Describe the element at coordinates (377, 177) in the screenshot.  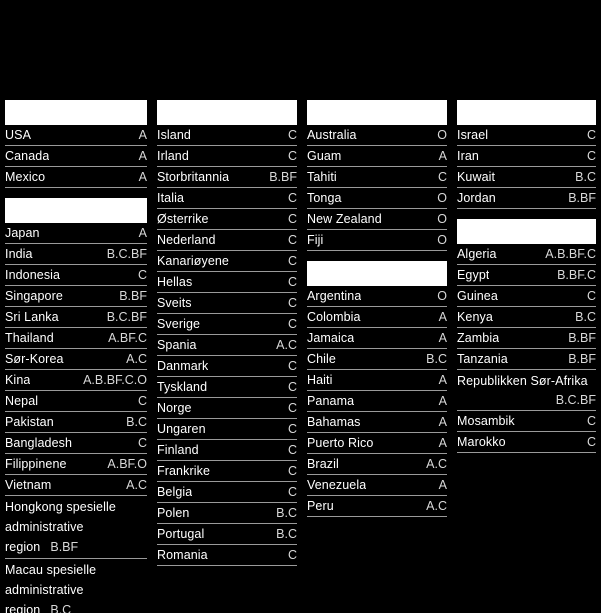
I see `table-row: Tahiti C` at that location.